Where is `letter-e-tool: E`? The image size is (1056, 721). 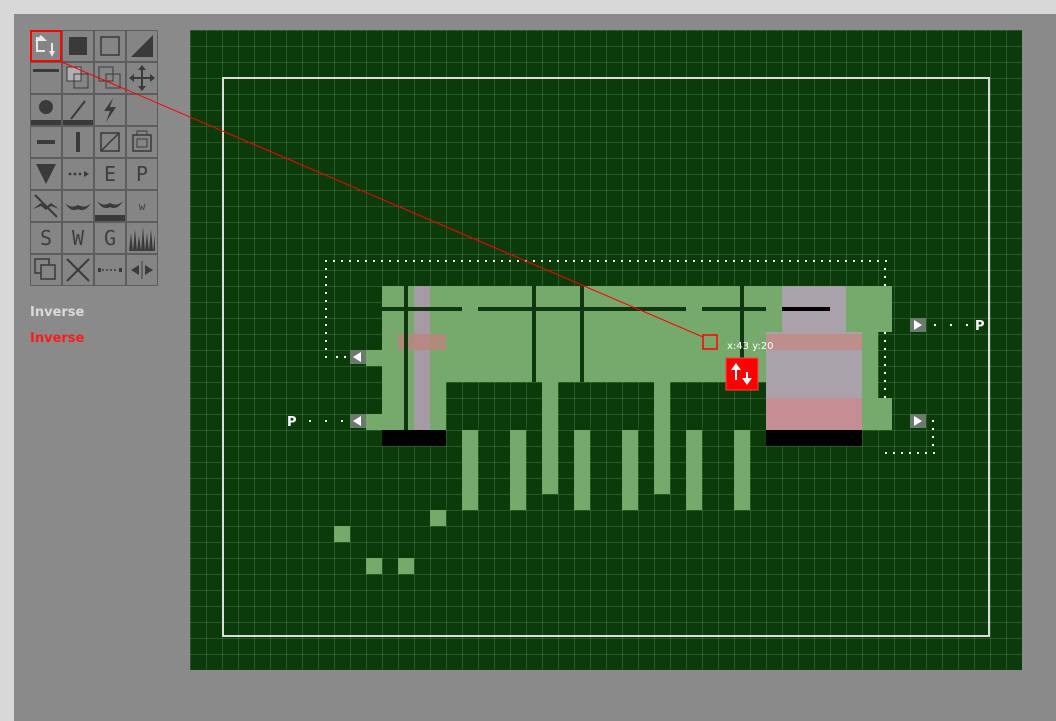 letter-e-tool: E is located at coordinates (110, 174).